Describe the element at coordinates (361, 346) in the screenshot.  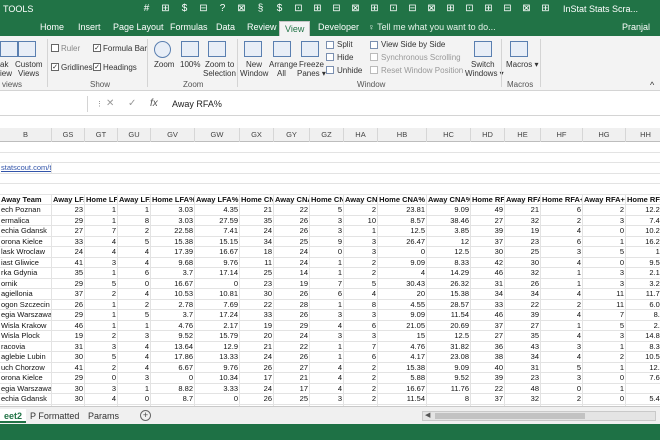
I see `data-cell: 7` at that location.